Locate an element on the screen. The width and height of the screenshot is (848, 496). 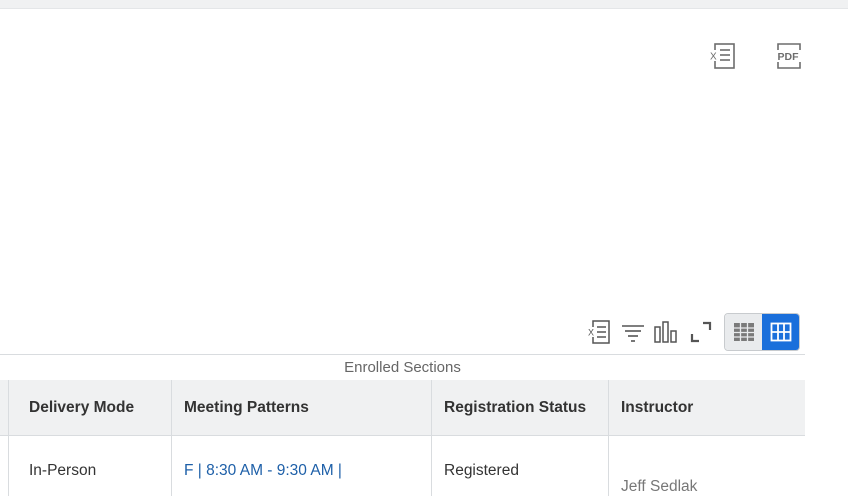
column-header-delivery-mode: Delivery Mode is located at coordinates (90, 407).